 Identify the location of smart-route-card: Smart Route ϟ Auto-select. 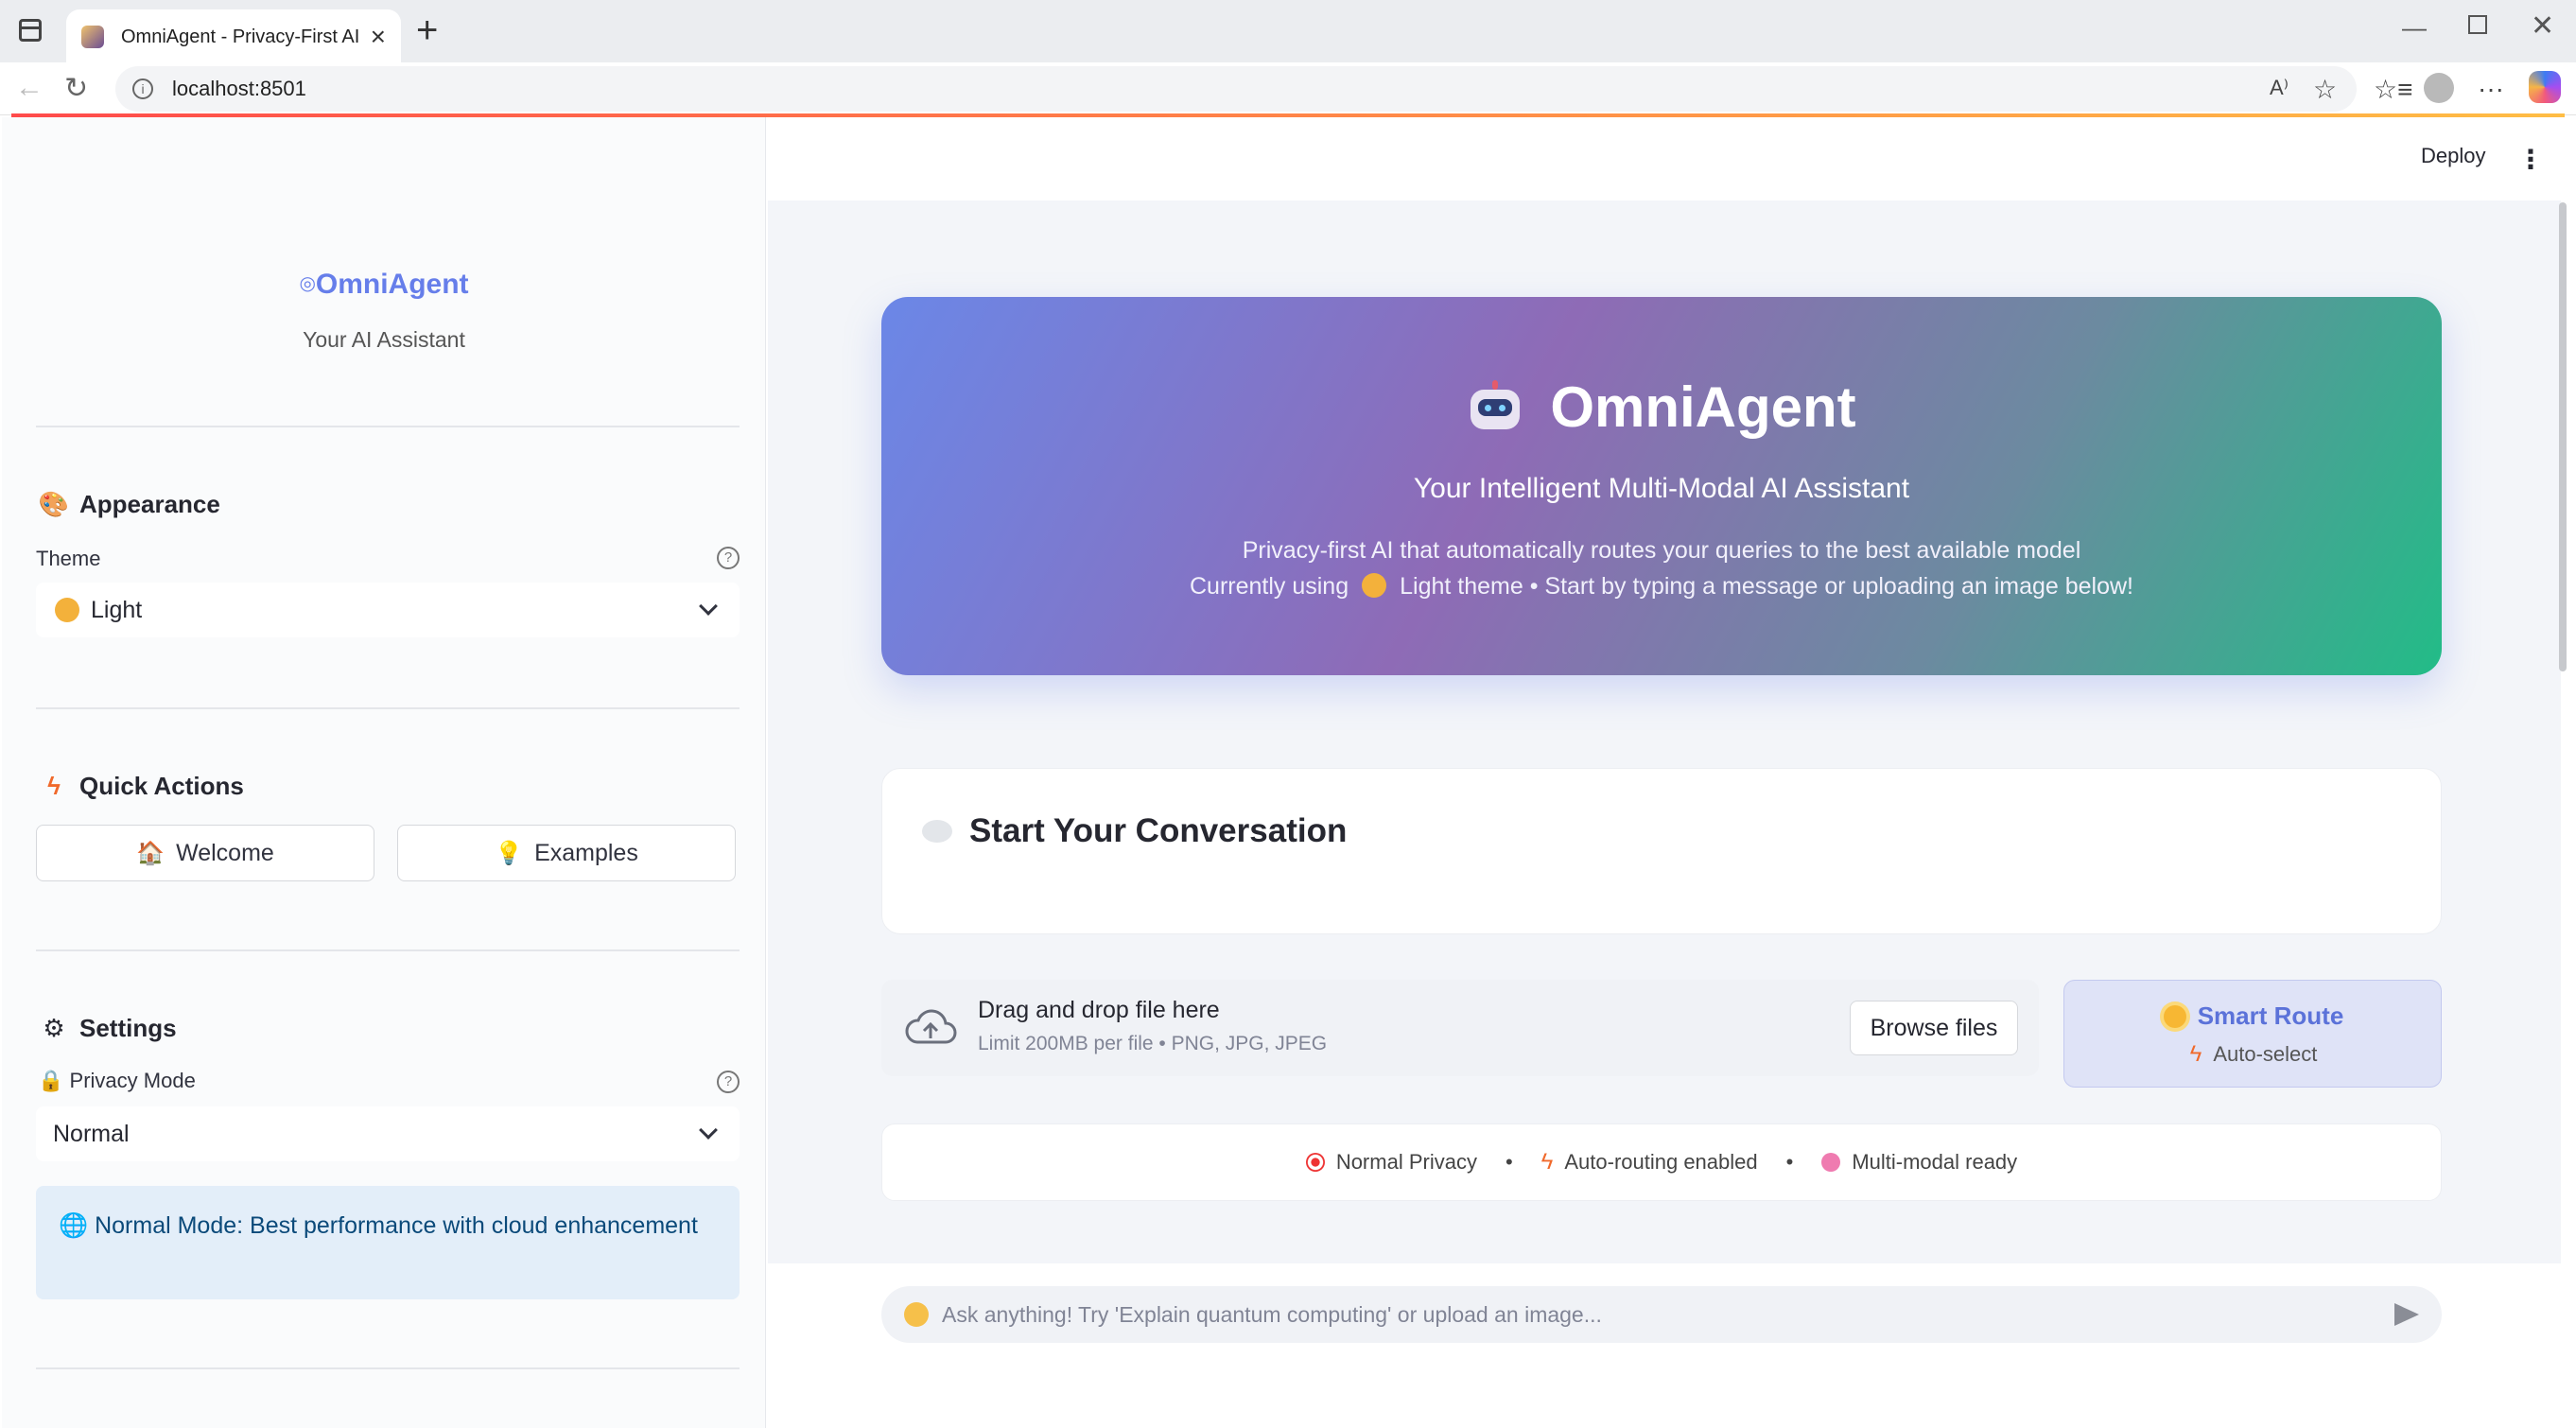
(2252, 1034).